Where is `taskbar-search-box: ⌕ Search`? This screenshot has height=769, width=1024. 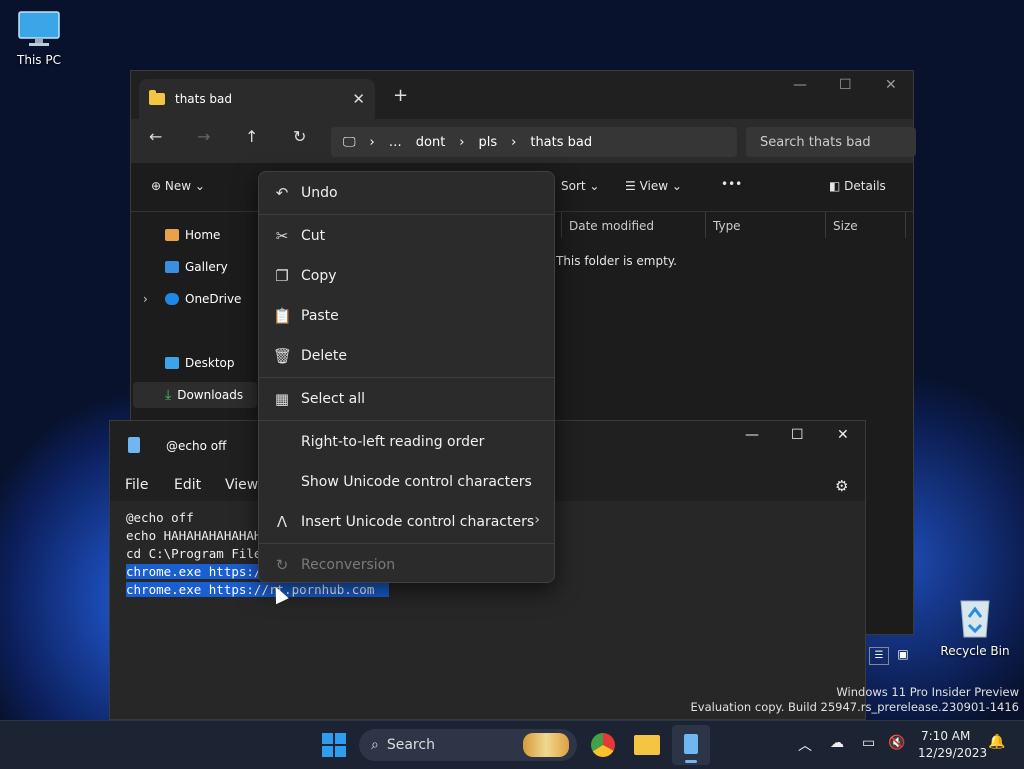 taskbar-search-box: ⌕ Search is located at coordinates (468, 745).